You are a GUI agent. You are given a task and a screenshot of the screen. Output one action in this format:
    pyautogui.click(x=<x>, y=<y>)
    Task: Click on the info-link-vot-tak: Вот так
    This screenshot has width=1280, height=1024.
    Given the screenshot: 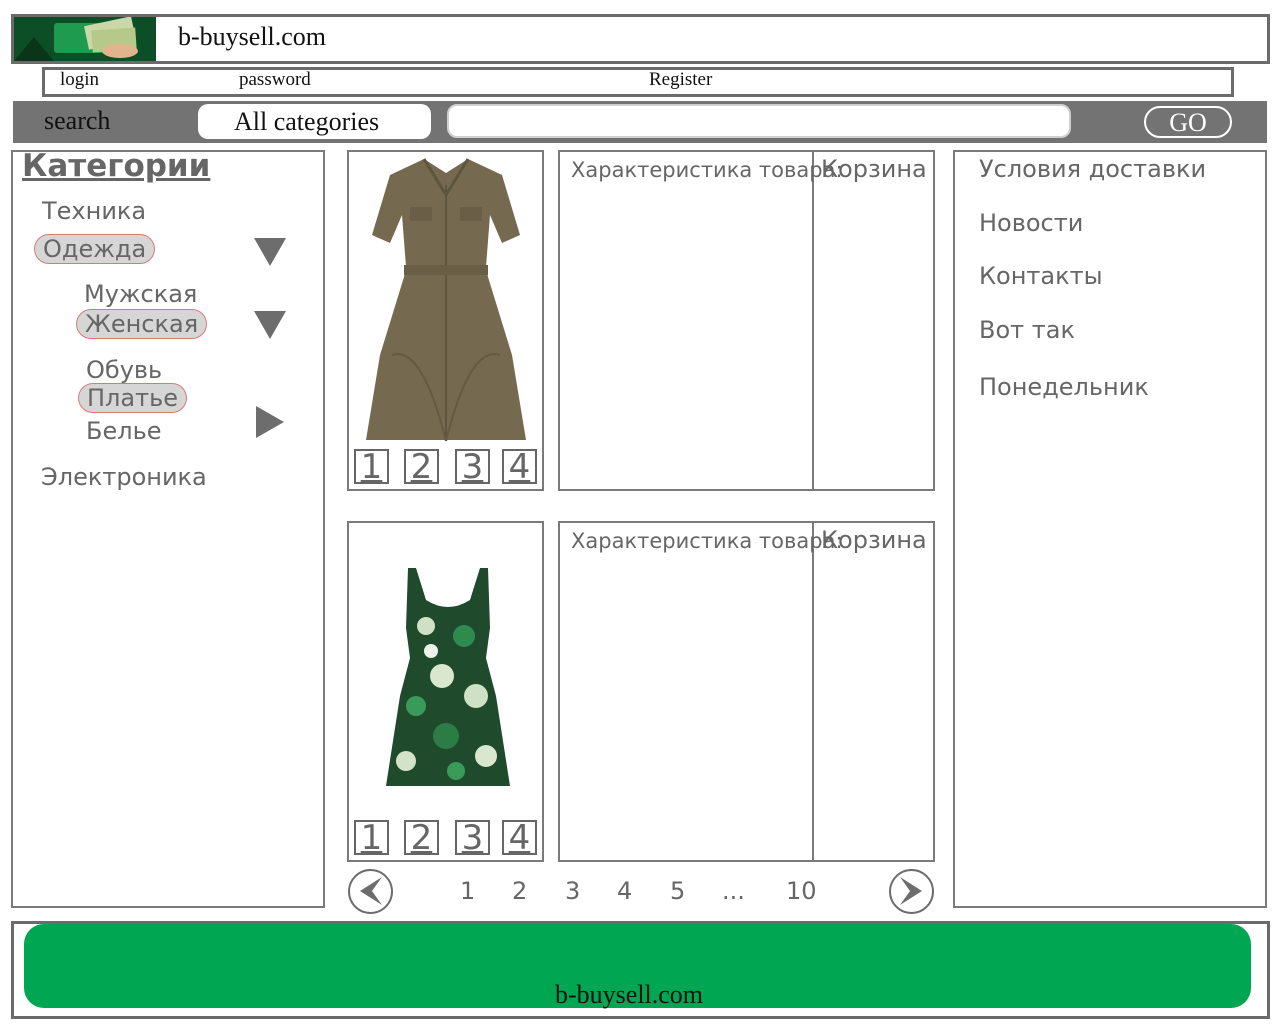 What is the action you would take?
    pyautogui.click(x=1027, y=330)
    